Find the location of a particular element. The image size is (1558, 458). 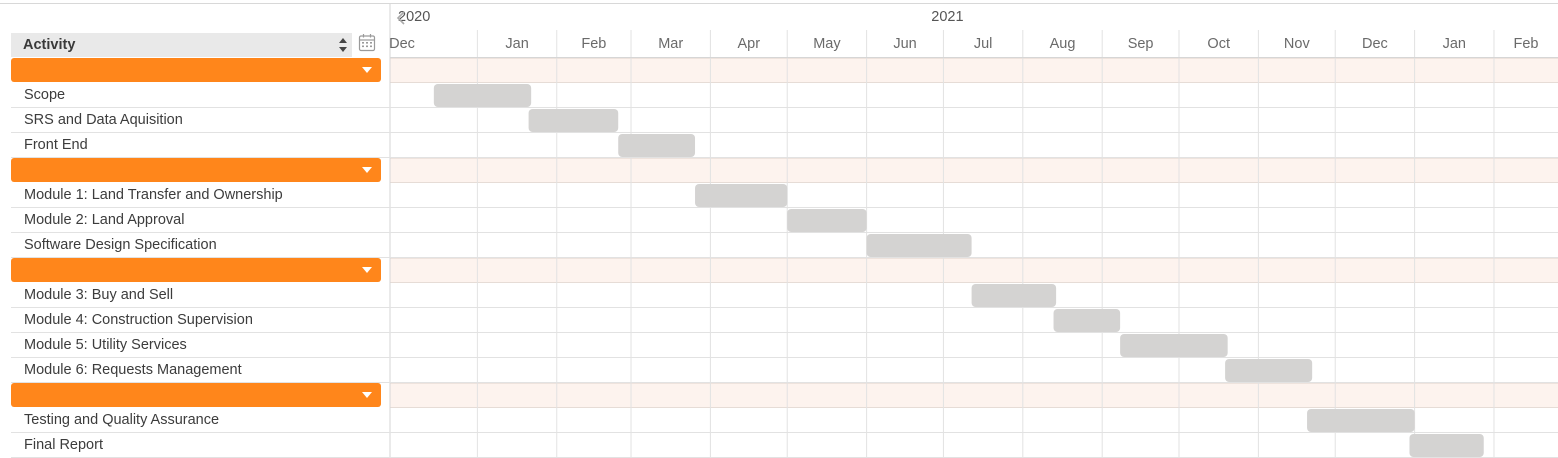

task-row: SRS and Data Aquisition is located at coordinates (784, 120).